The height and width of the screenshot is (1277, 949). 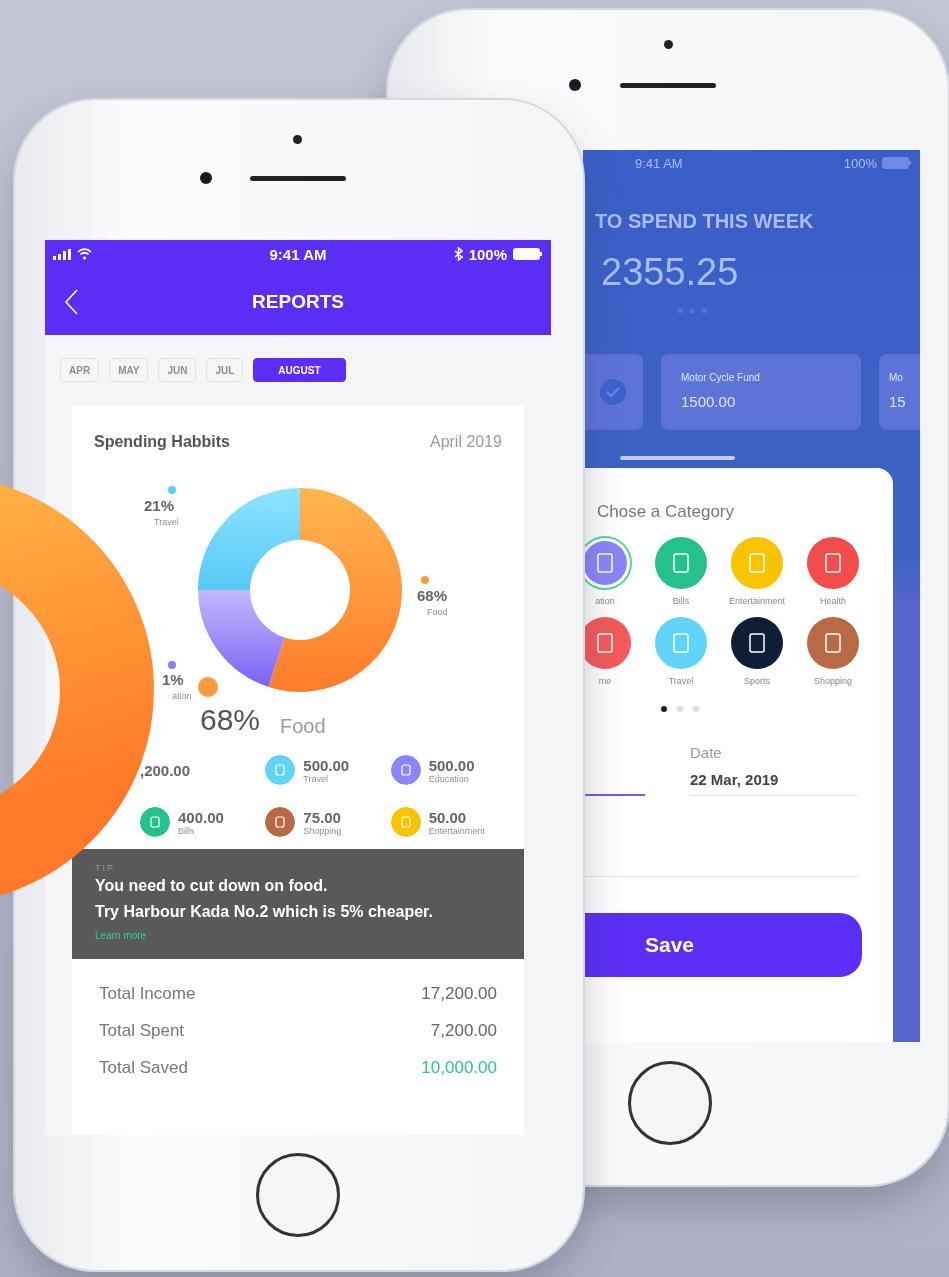 I want to click on category-item: Travel, so click(x=681, y=651).